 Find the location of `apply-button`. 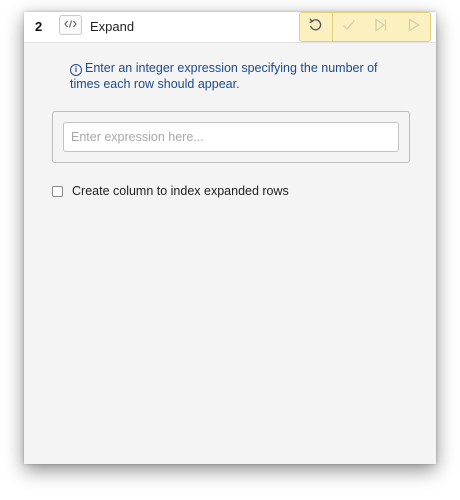

apply-button is located at coordinates (349, 27).